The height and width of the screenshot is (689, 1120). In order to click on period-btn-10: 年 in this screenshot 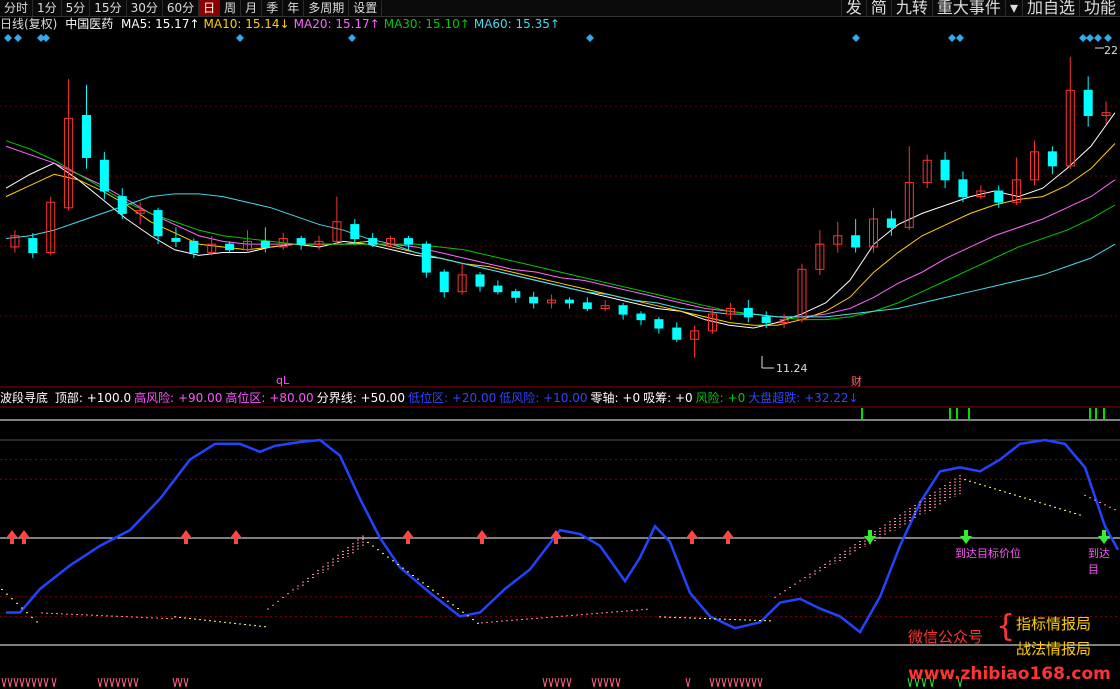, I will do `click(294, 8)`.